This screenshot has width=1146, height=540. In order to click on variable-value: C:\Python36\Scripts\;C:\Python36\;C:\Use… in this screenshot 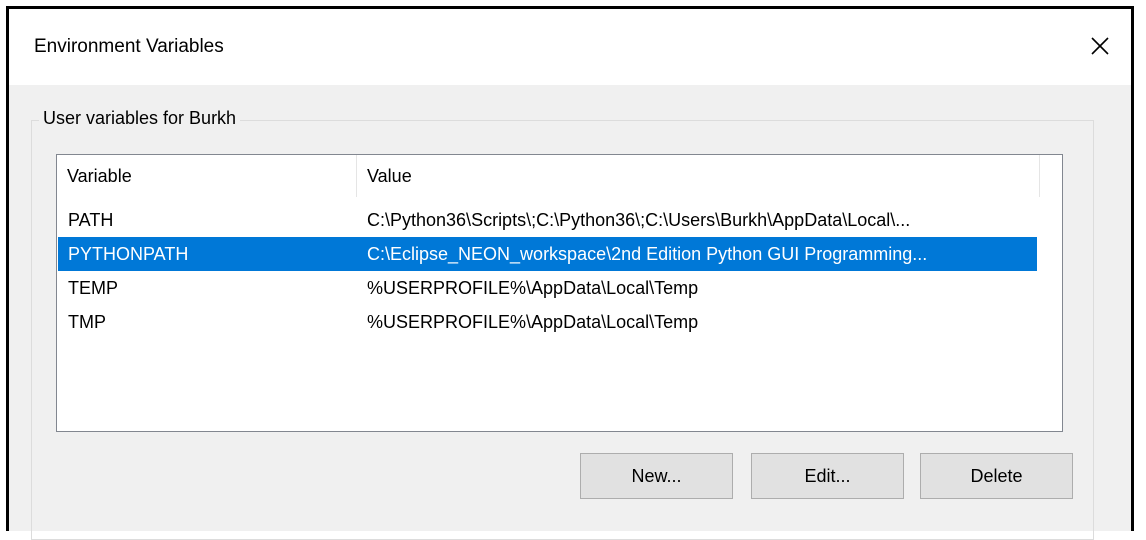, I will do `click(639, 220)`.